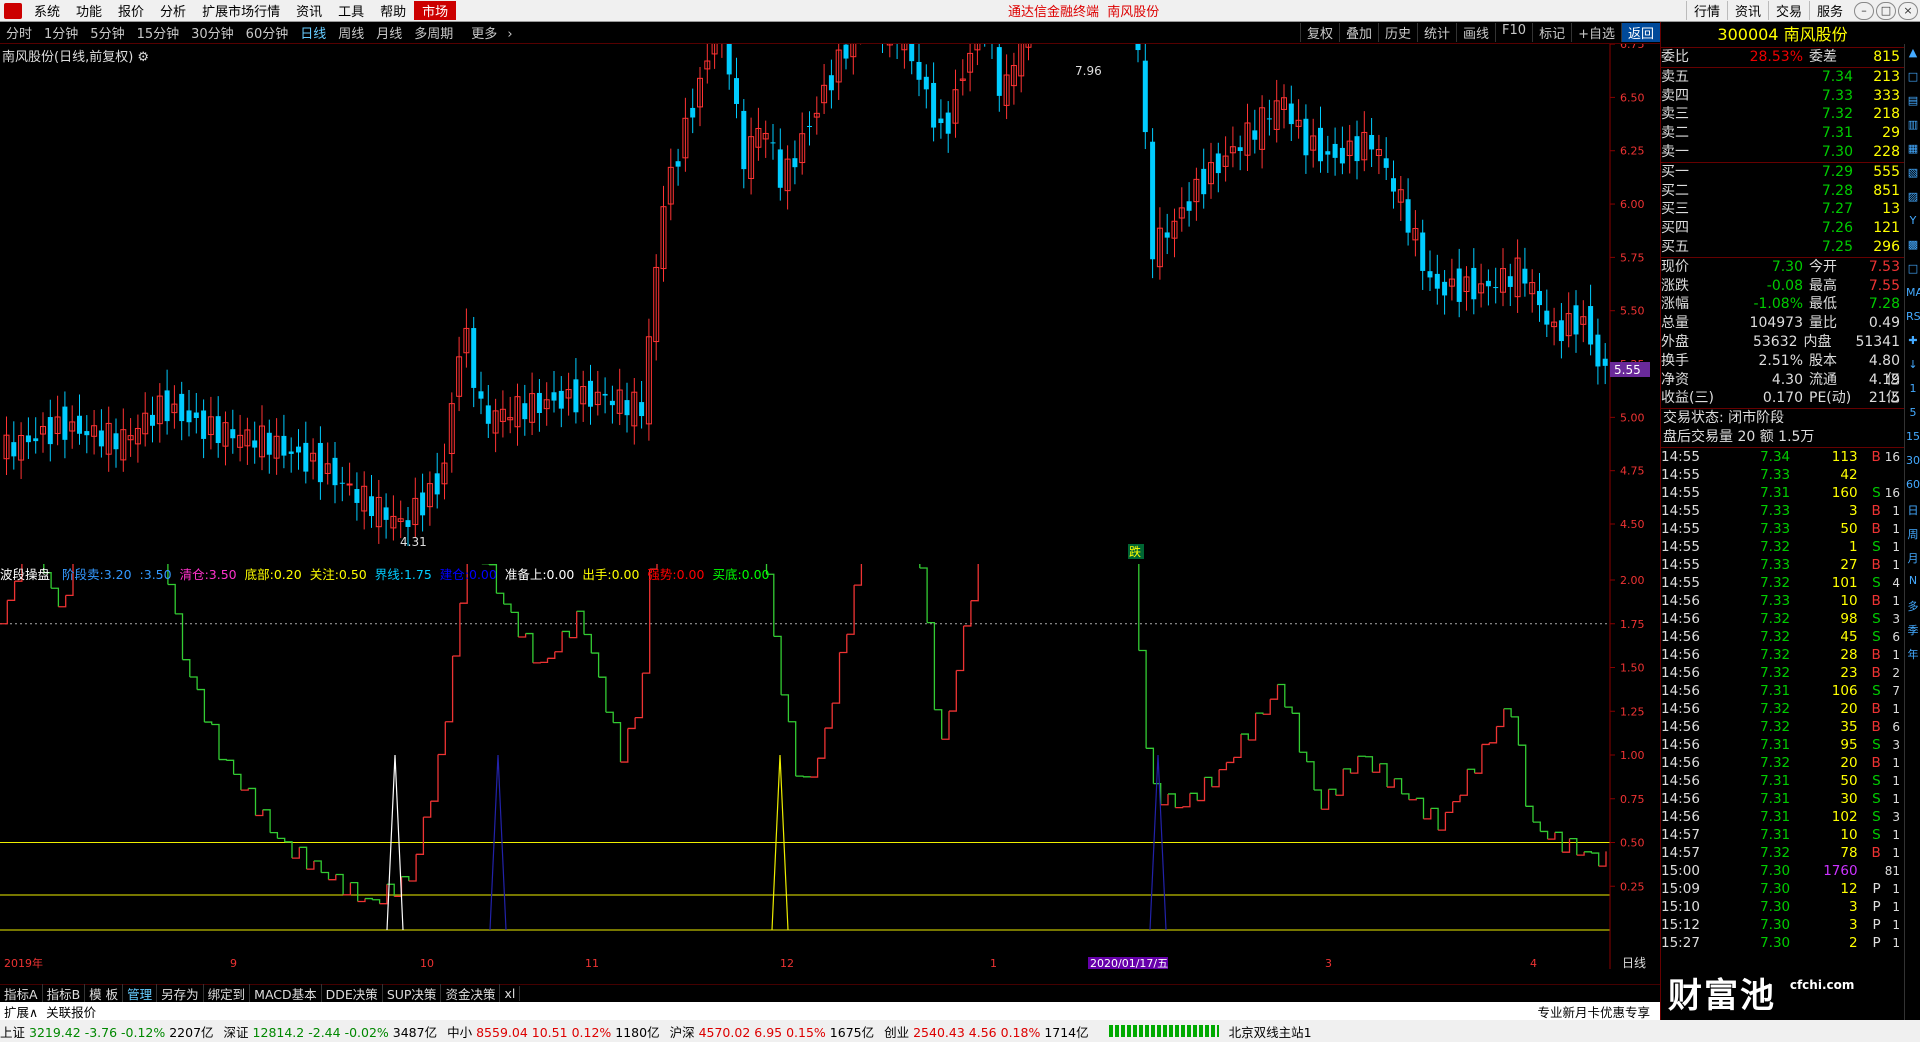 The width and height of the screenshot is (1920, 1042). Describe the element at coordinates (1782, 209) in the screenshot. I see `bid-row: 买三 7.27 13` at that location.